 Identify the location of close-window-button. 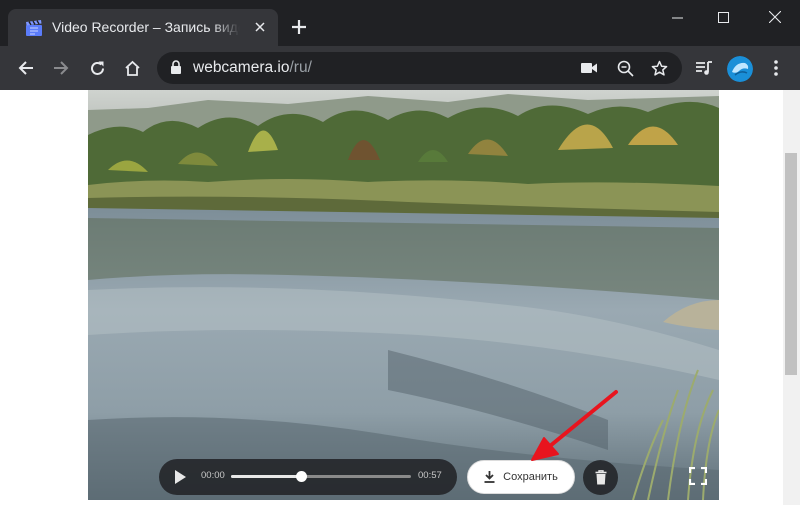
(775, 17).